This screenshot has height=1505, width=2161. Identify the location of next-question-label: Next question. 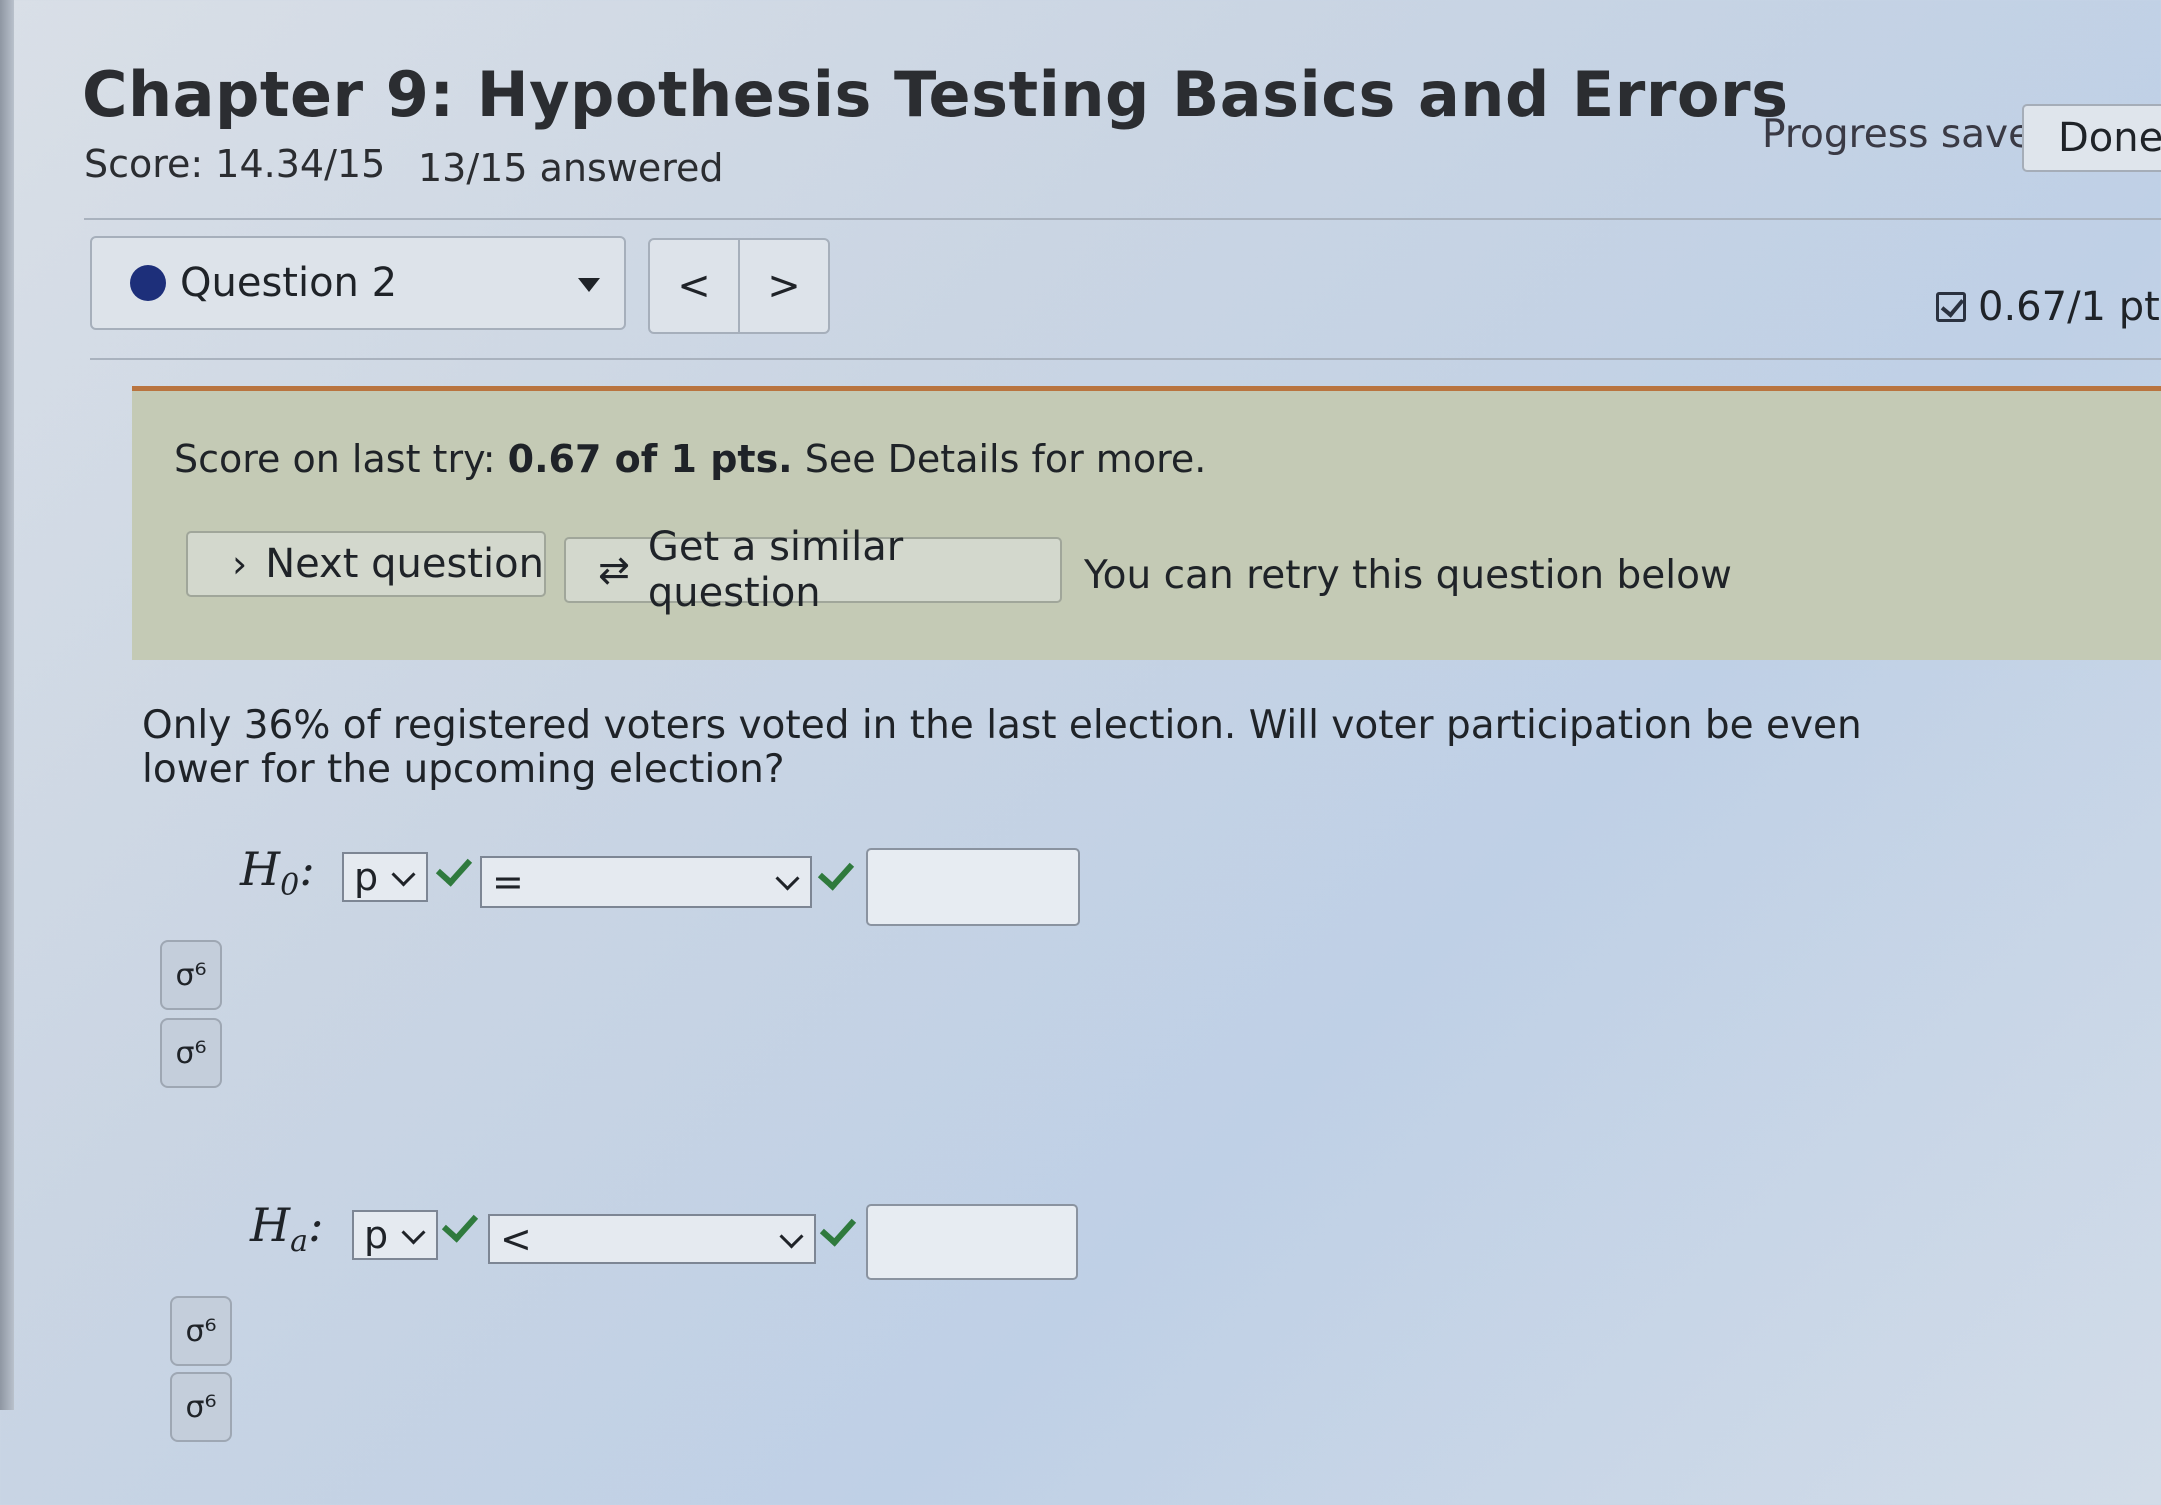
(404, 564).